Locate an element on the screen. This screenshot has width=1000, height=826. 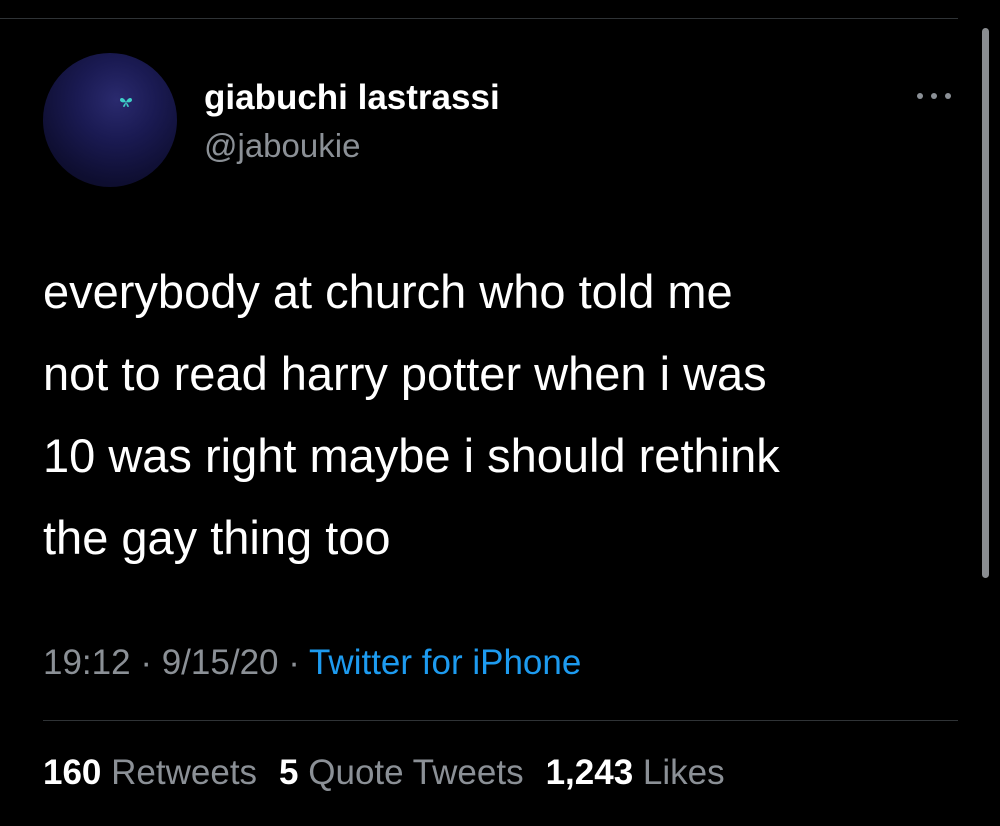
display-name: giabuchi lastrassi is located at coordinates (352, 98).